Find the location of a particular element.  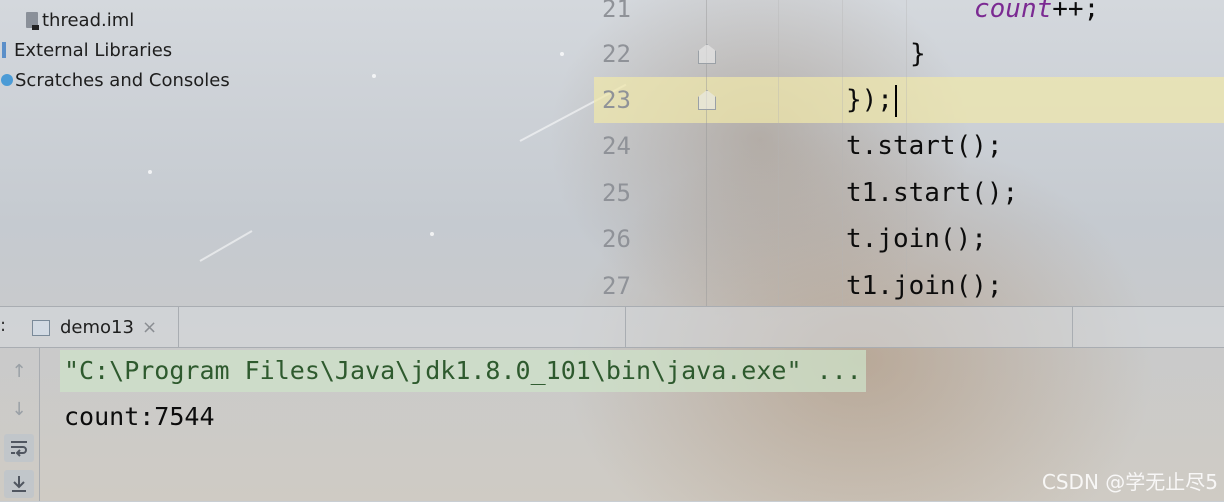

console-output-line: count:7544 is located at coordinates (139, 416).